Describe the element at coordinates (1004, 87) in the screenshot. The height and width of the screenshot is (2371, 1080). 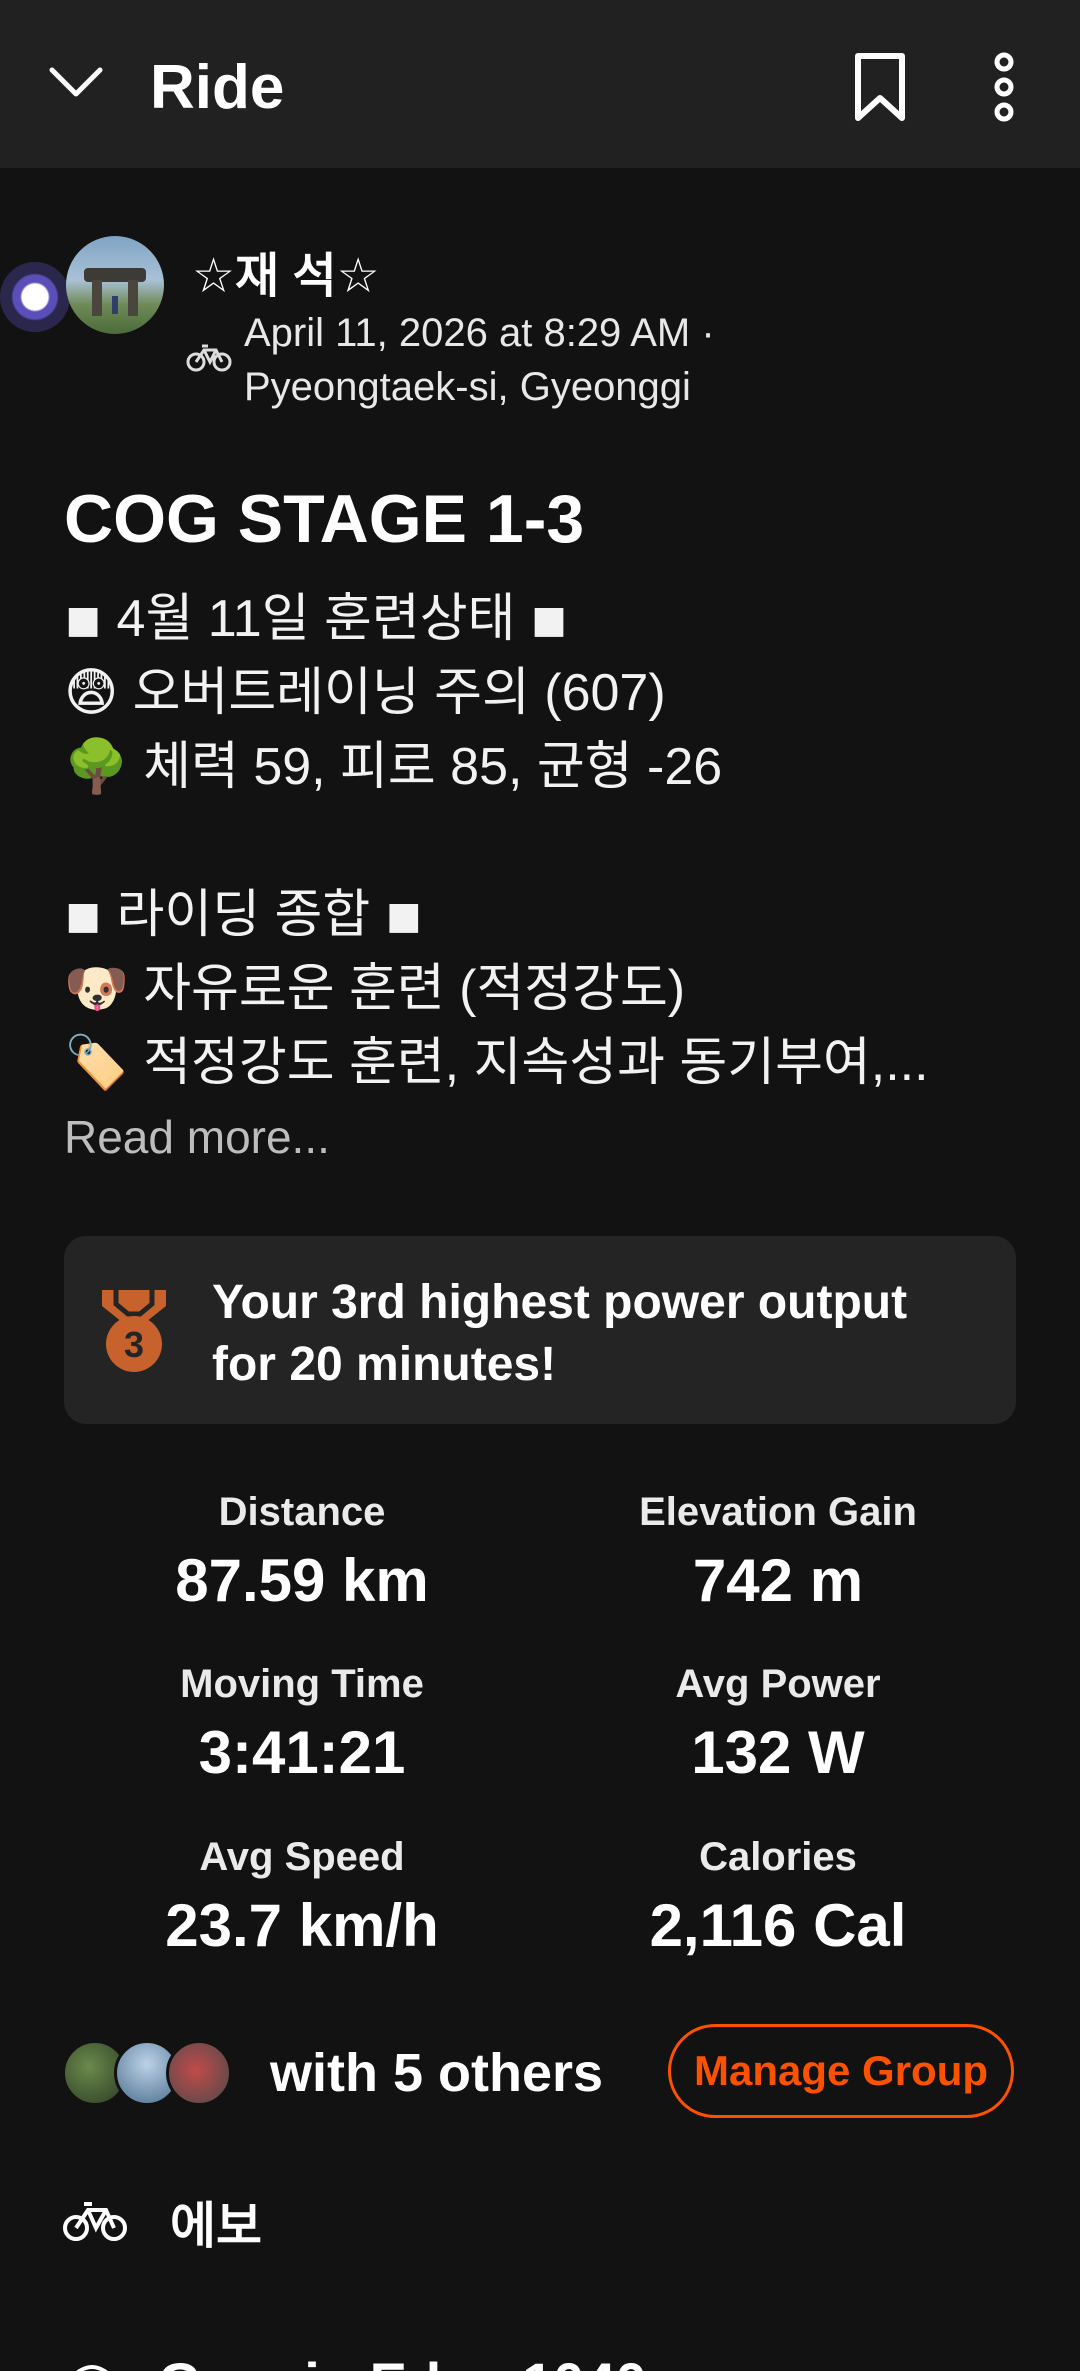
I see `more-options-icon` at that location.